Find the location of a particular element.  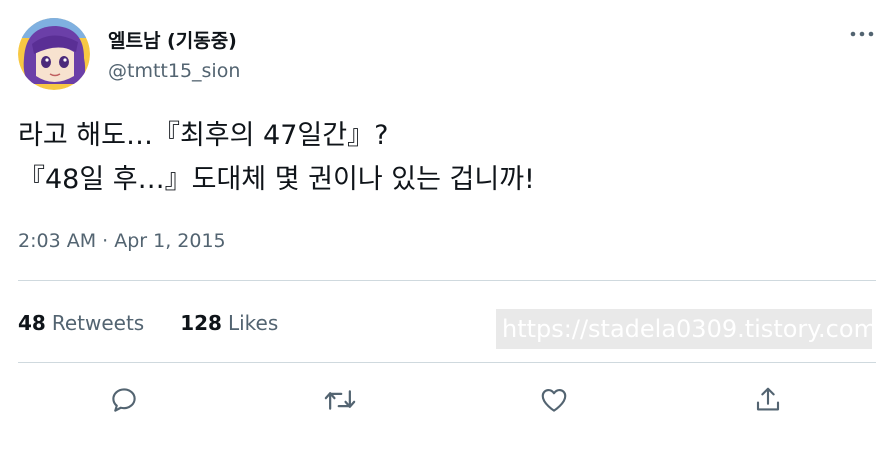

more-options-button is located at coordinates (862, 34).